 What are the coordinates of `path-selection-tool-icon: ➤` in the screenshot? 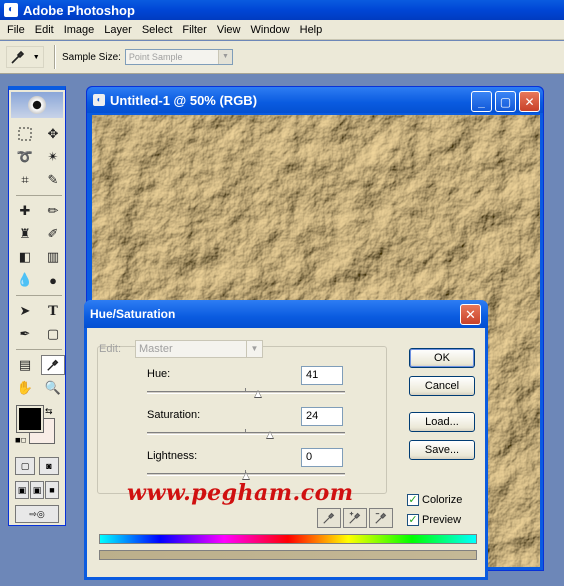 It's located at (25, 311).